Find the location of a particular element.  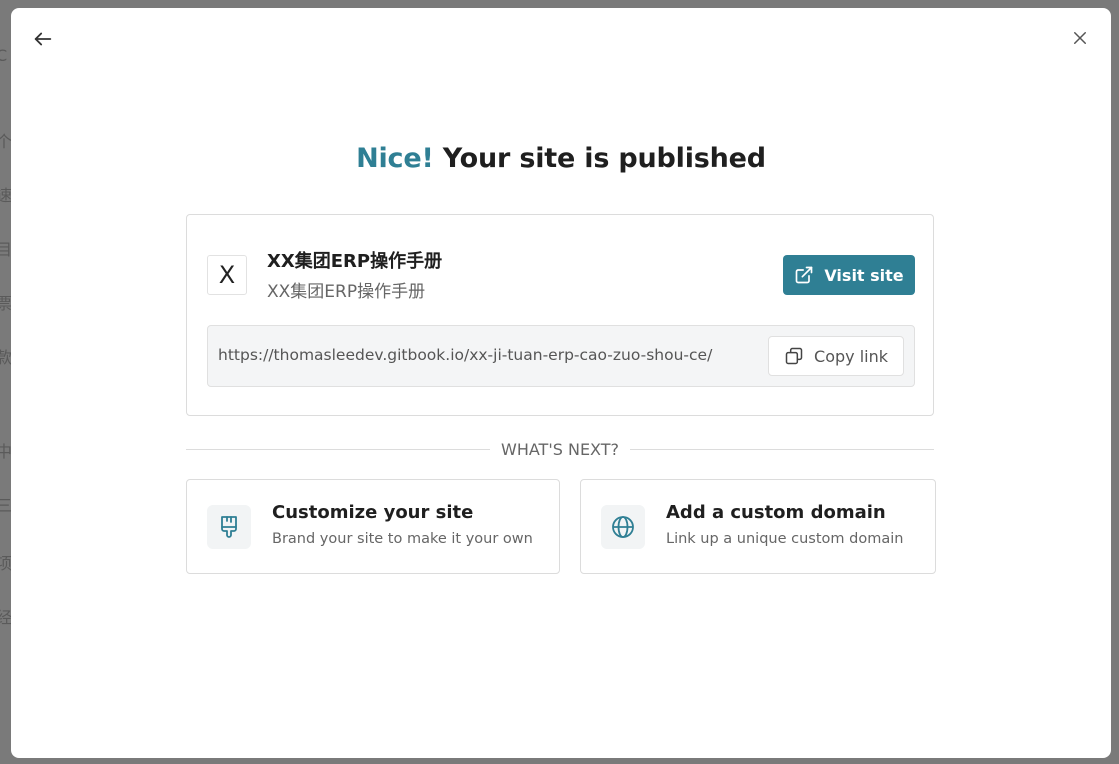

arrow-left-icon is located at coordinates (43, 39).